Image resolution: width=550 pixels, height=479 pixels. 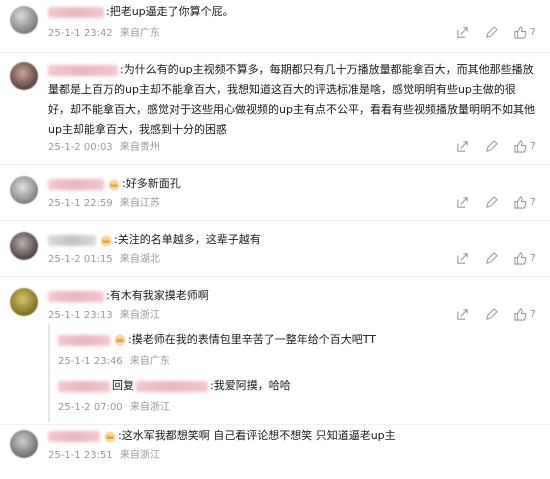 What do you see at coordinates (80, 147) in the screenshot?
I see `comment-date: 25-1-2 00:03` at bounding box center [80, 147].